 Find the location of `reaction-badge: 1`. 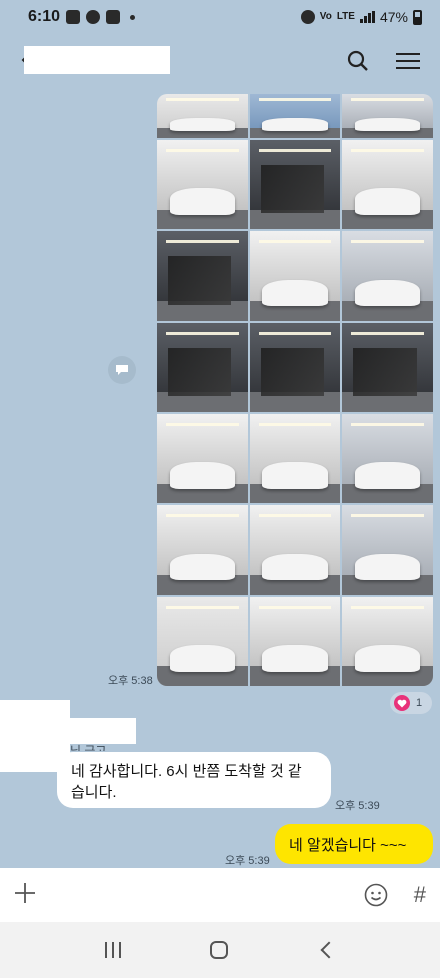

reaction-badge: 1 is located at coordinates (411, 703).